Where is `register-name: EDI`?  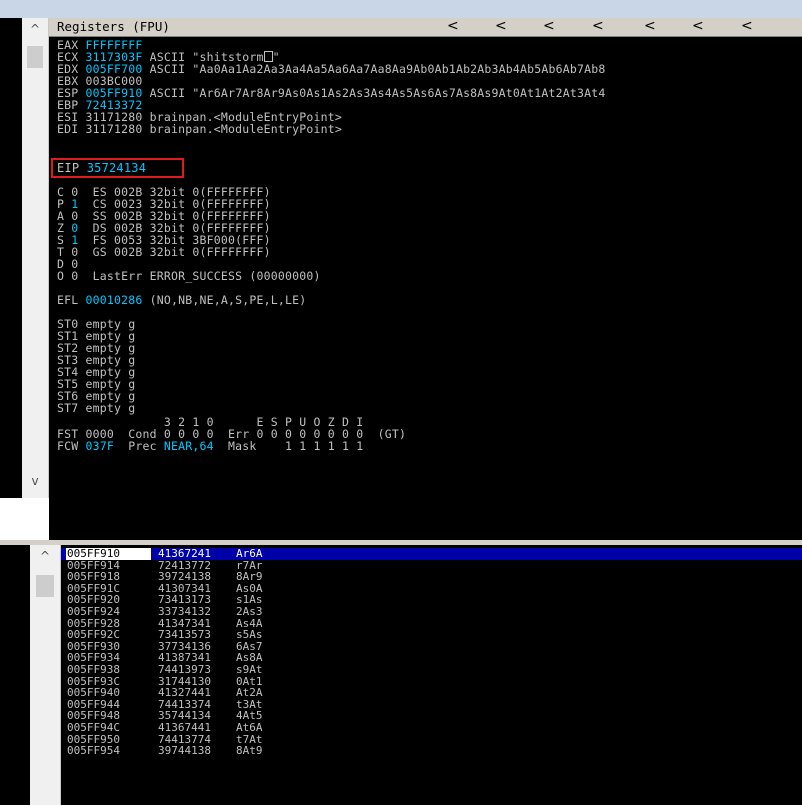
register-name: EDI is located at coordinates (68, 129).